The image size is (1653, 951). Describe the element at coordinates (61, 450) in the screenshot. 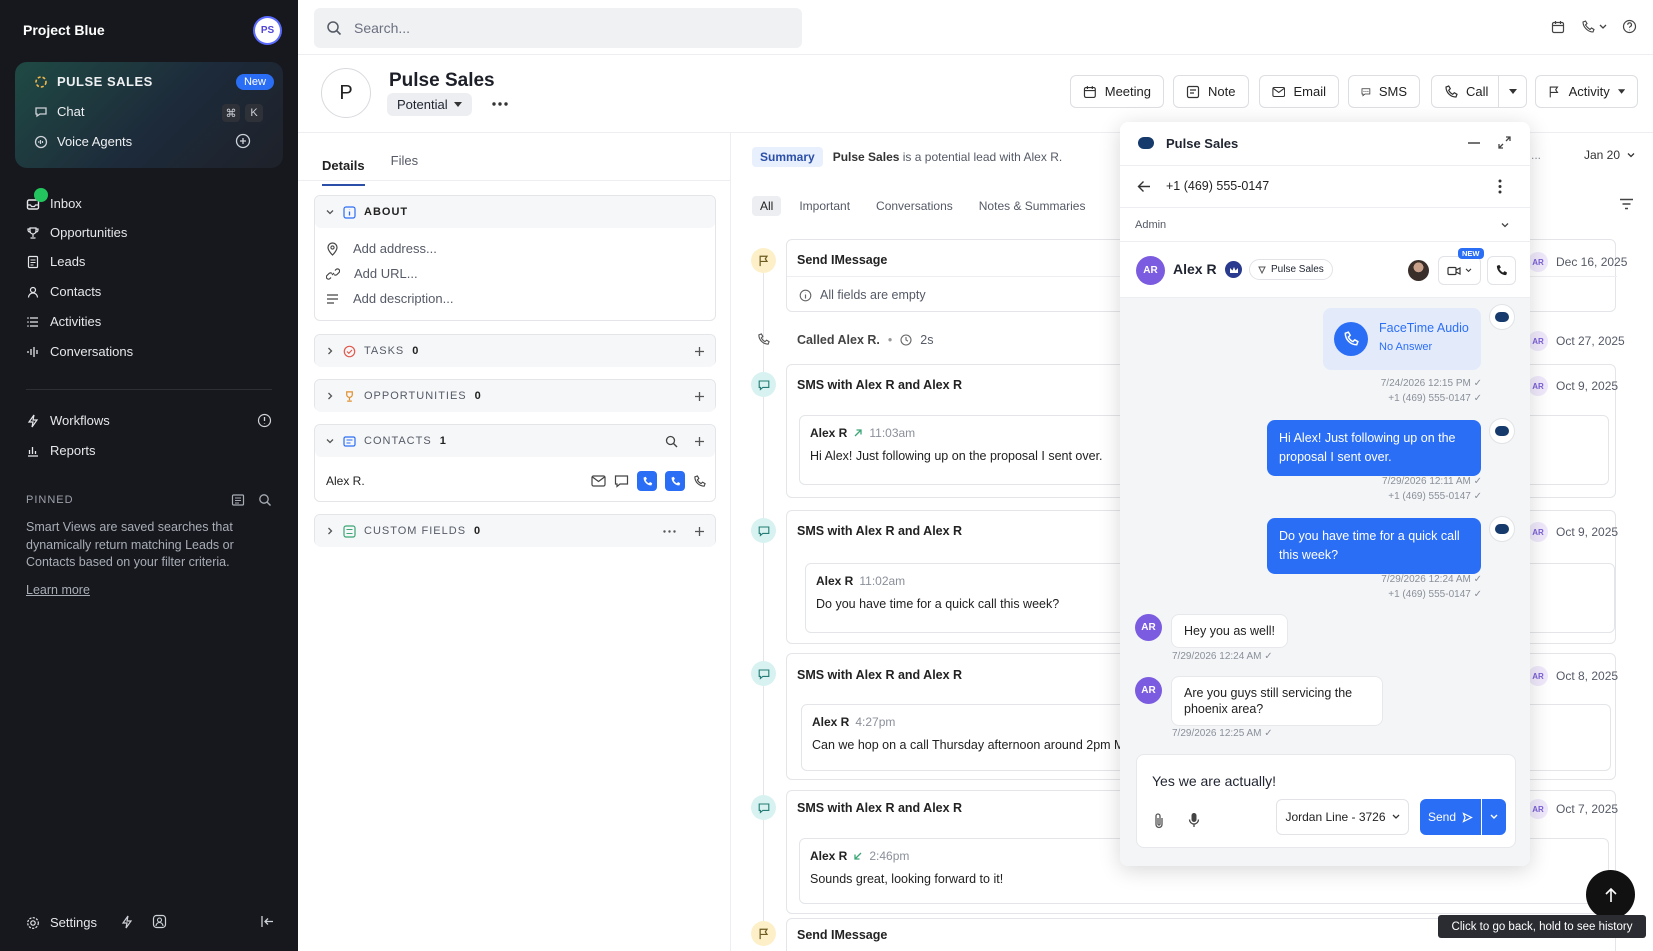

I see `nav-reports: Reports` at that location.